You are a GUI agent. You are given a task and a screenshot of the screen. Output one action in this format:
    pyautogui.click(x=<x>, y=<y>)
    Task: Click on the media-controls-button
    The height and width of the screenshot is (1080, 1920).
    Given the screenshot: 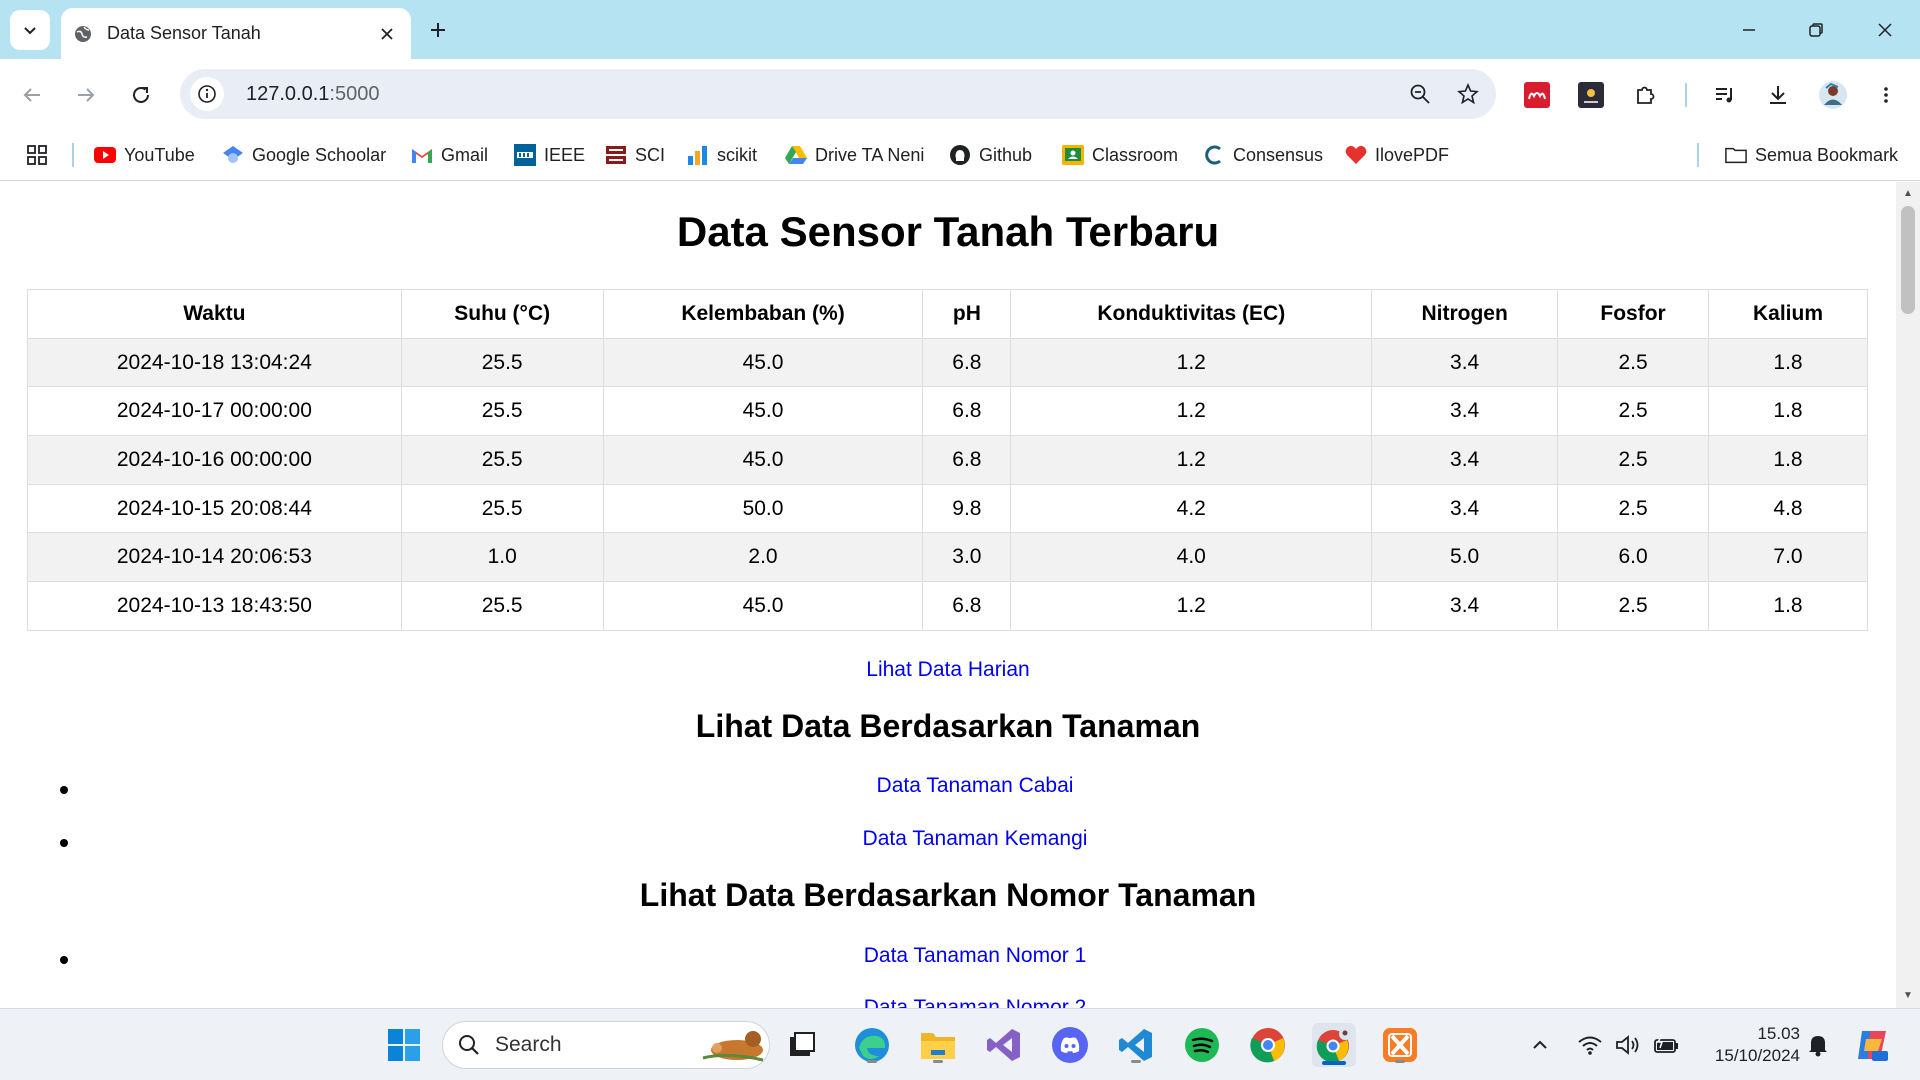 What is the action you would take?
    pyautogui.click(x=1725, y=95)
    